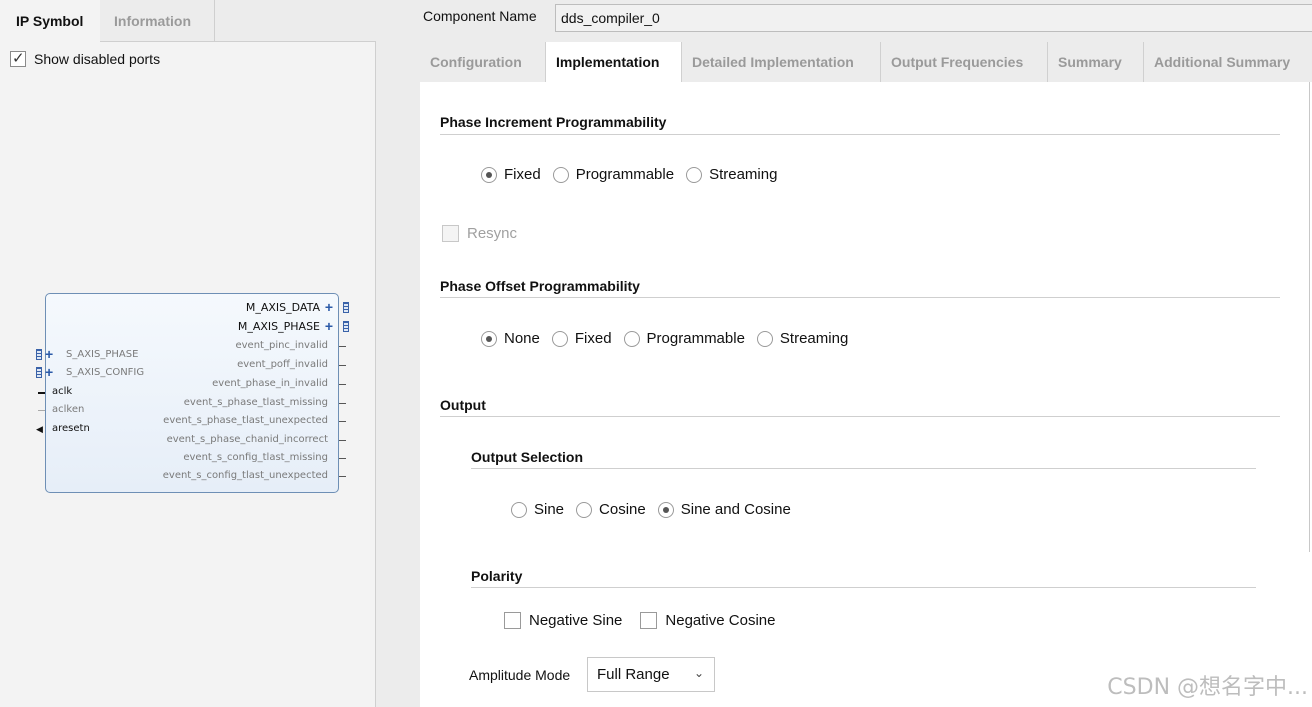 Image resolution: width=1312 pixels, height=707 pixels. I want to click on tab-configuration: Configuration, so click(483, 62).